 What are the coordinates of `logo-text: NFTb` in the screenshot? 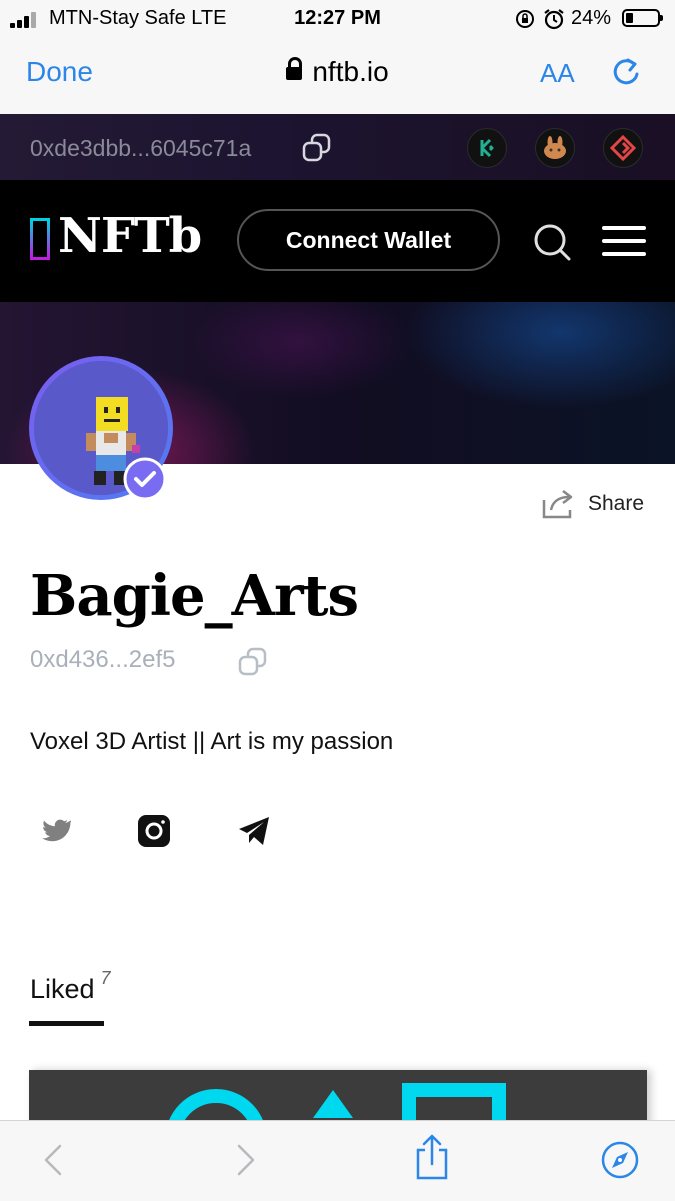 It's located at (130, 236).